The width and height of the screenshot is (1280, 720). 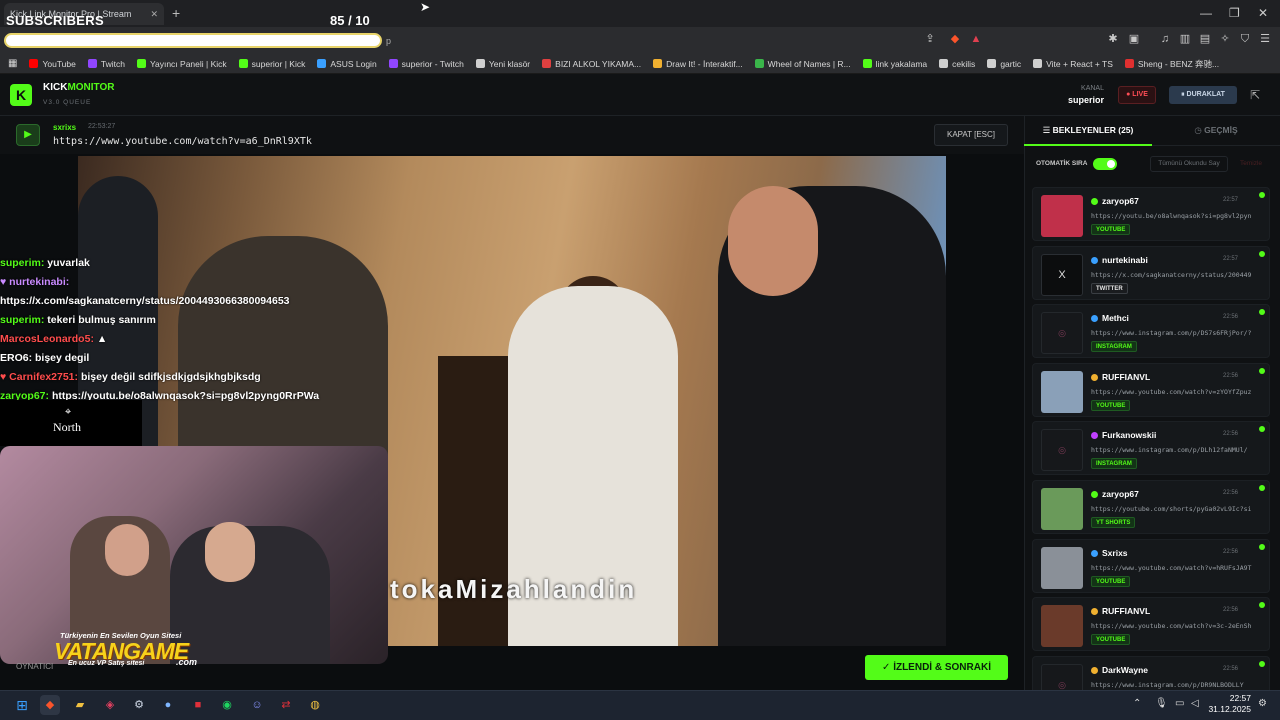 What do you see at coordinates (80, 705) in the screenshot?
I see `file-explorer-icon: ▰` at bounding box center [80, 705].